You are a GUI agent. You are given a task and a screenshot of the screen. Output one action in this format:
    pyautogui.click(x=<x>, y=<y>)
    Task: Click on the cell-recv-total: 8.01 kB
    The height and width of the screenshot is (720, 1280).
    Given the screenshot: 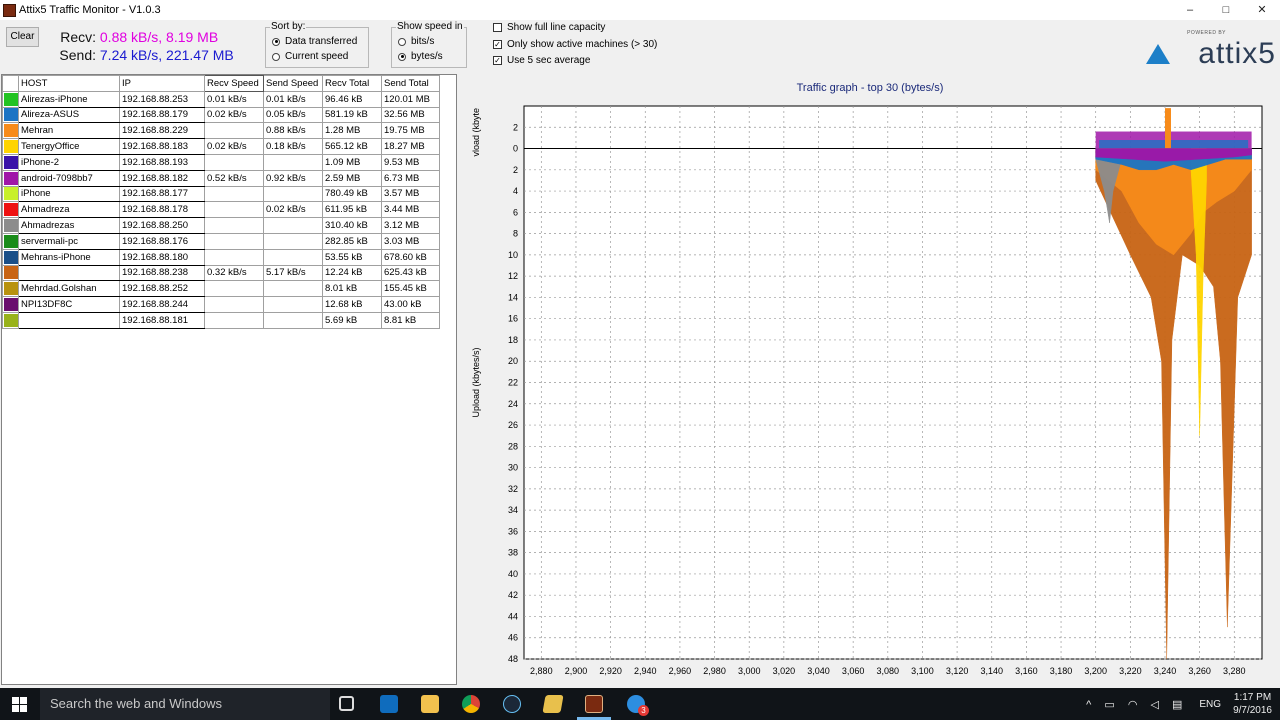 What is the action you would take?
    pyautogui.click(x=352, y=289)
    